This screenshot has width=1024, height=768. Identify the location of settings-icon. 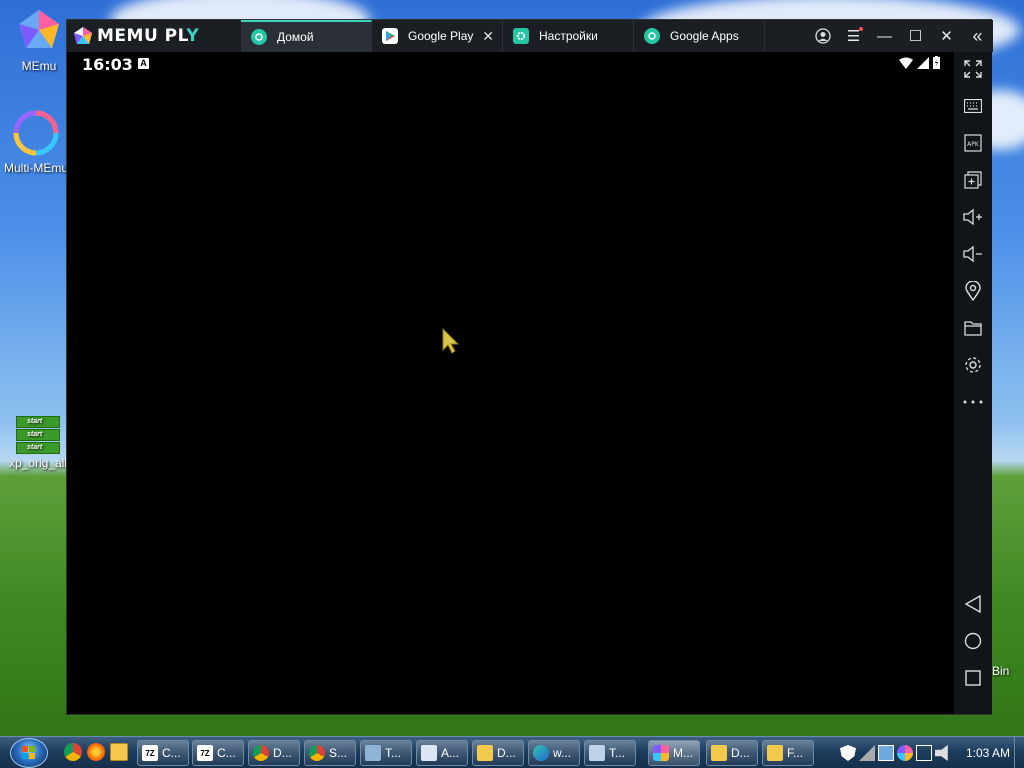
(973, 365).